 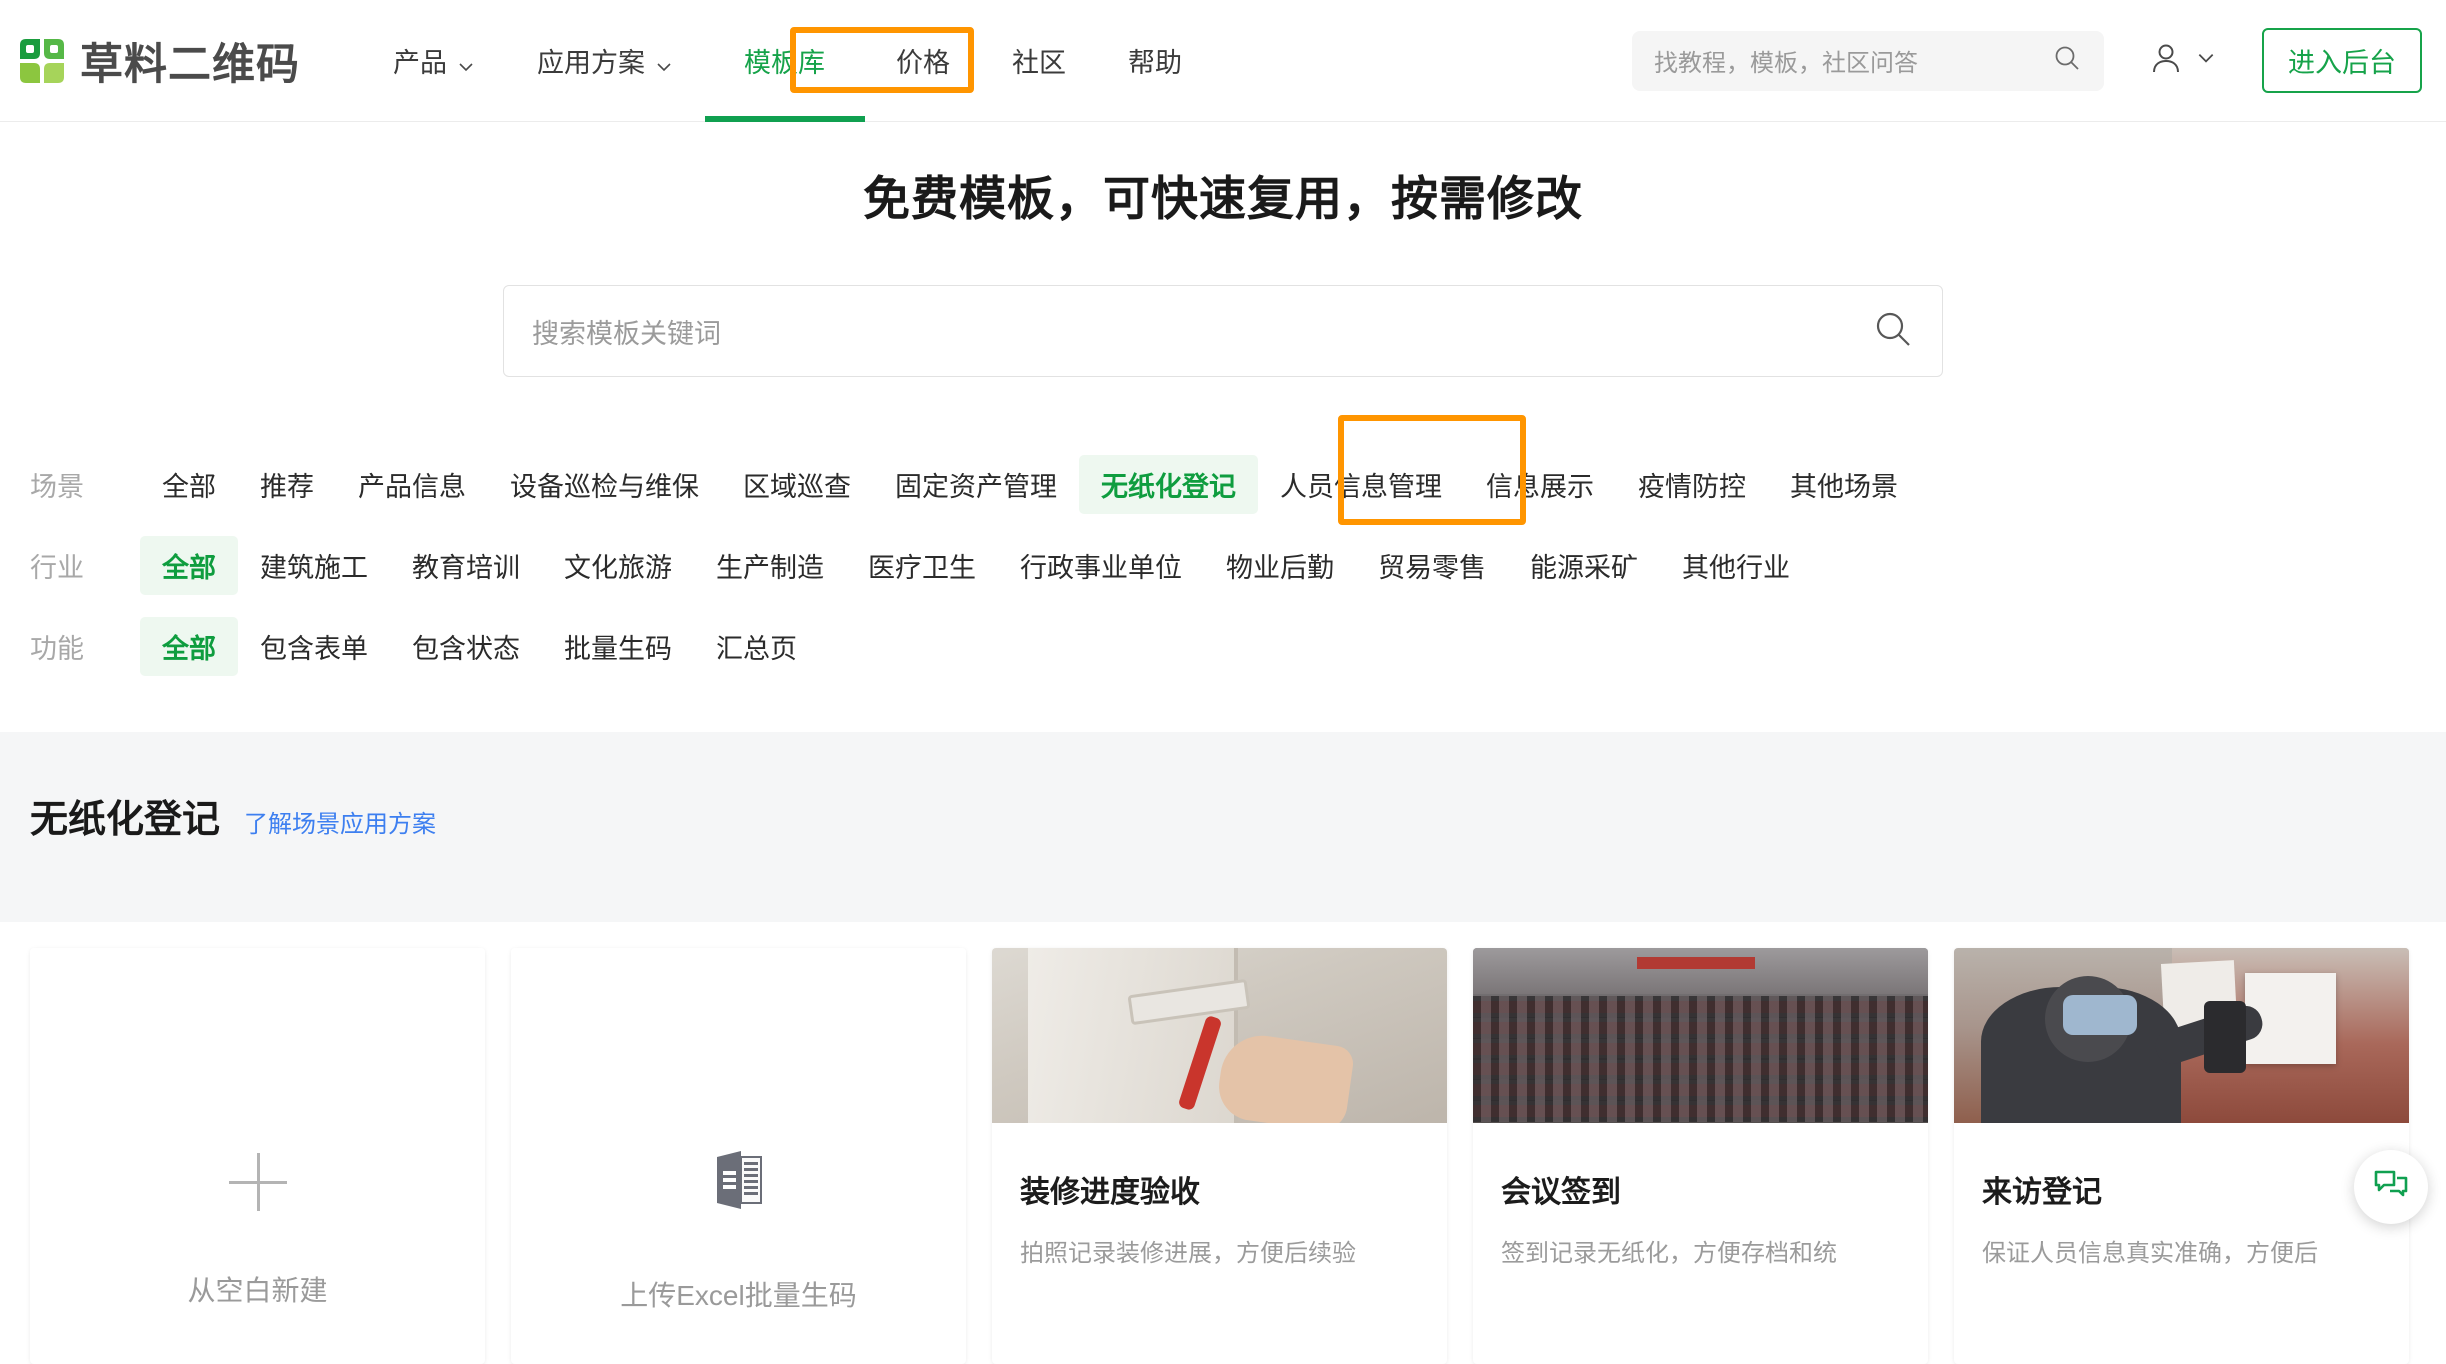 What do you see at coordinates (797, 484) in the screenshot?
I see `filter-scene-area-patrol: 区域巡查` at bounding box center [797, 484].